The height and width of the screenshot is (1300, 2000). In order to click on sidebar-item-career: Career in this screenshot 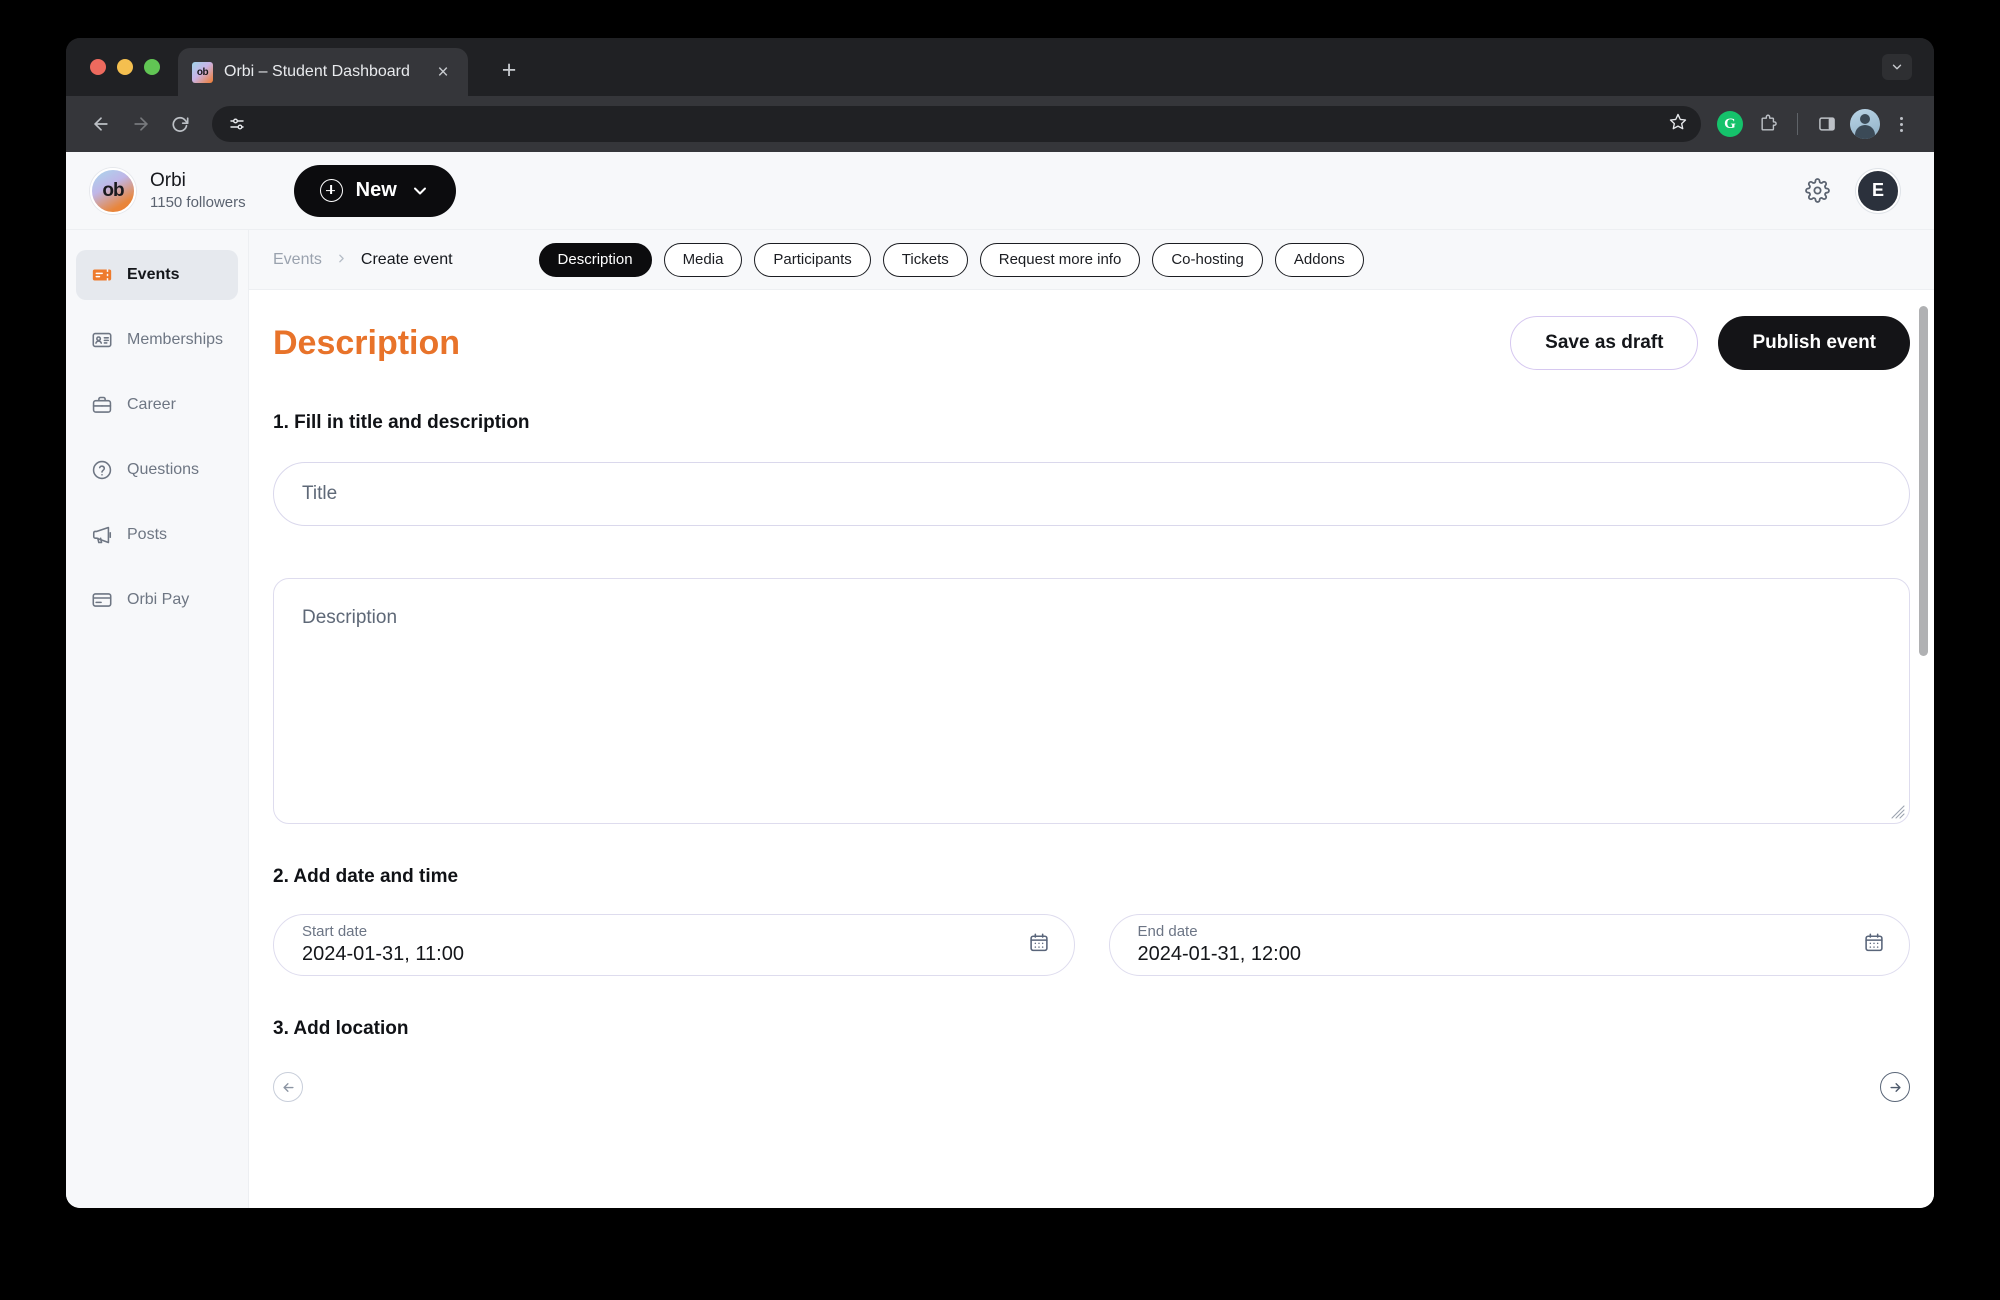, I will do `click(157, 405)`.